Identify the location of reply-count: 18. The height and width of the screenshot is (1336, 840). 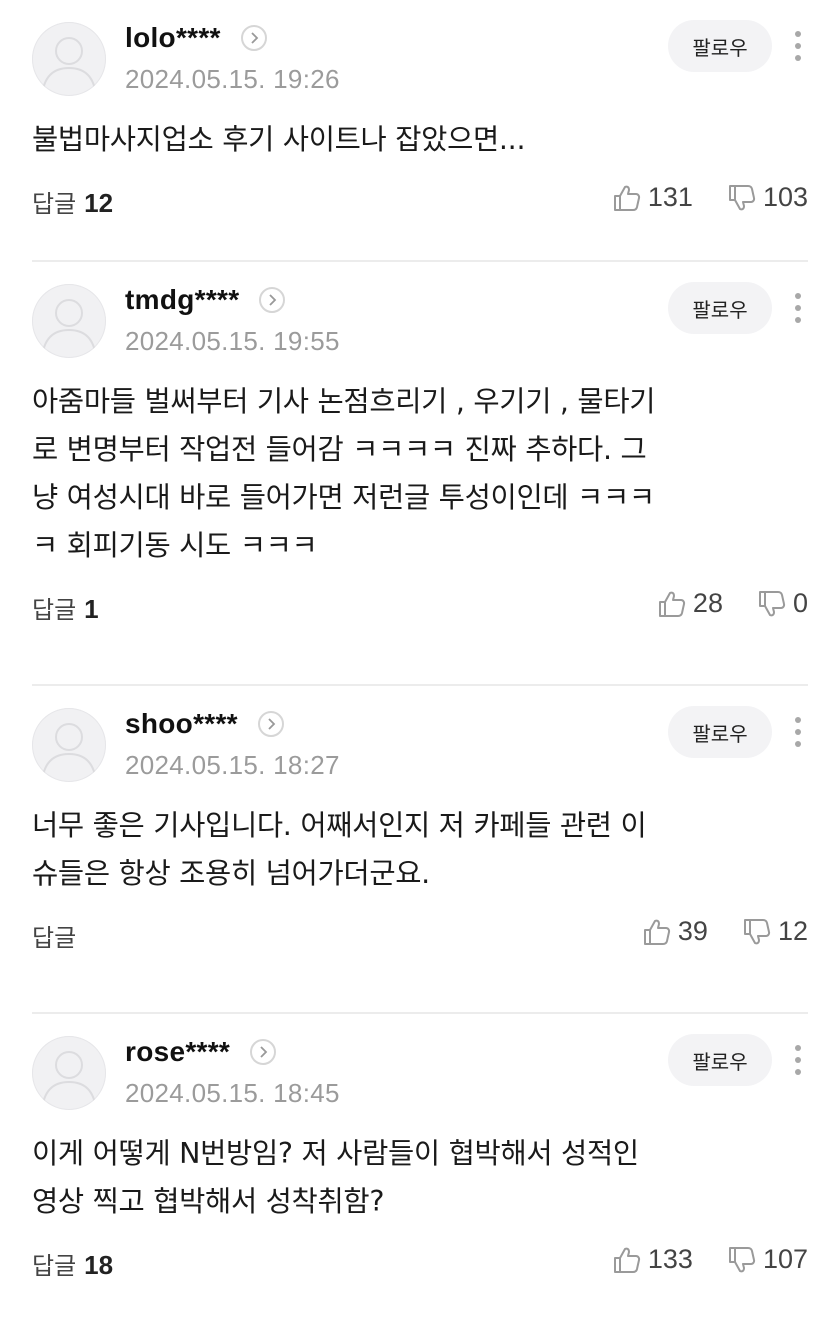
(99, 1265).